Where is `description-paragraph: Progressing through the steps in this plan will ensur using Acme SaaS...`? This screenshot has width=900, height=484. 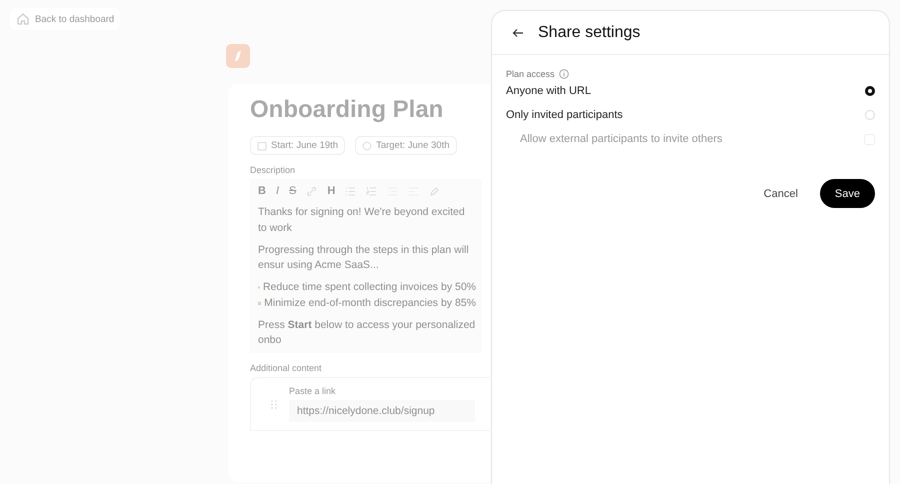
description-paragraph: Progressing through the steps in this plan will ensur using Acme SaaS... is located at coordinates (364, 258).